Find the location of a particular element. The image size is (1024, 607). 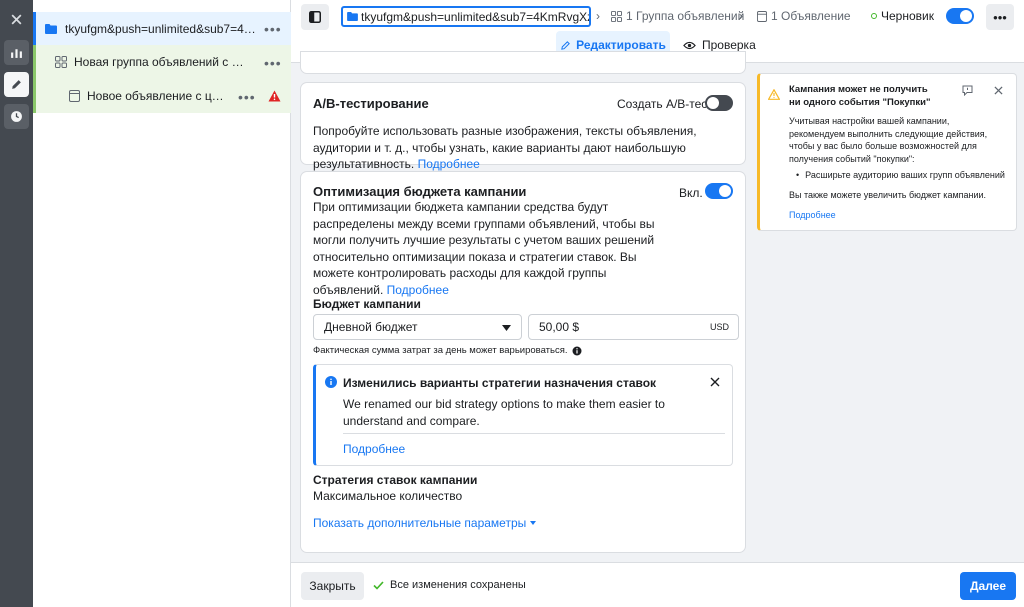

footer-bar: Закрыть Все изменения сохранены Далее is located at coordinates (657, 584).